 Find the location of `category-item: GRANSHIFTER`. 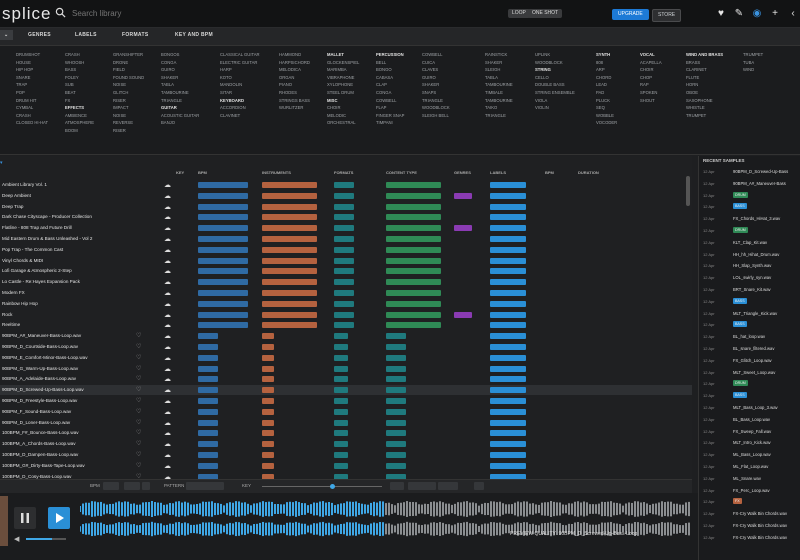

category-item: GRANSHIFTER is located at coordinates (128, 55).